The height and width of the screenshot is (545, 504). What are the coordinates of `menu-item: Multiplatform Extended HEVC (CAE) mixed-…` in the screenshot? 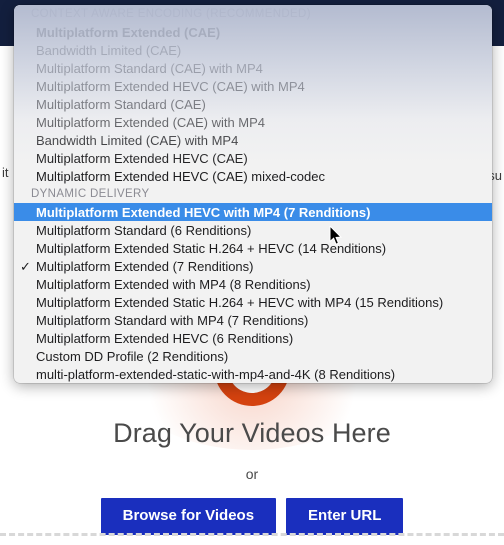 It's located at (253, 176).